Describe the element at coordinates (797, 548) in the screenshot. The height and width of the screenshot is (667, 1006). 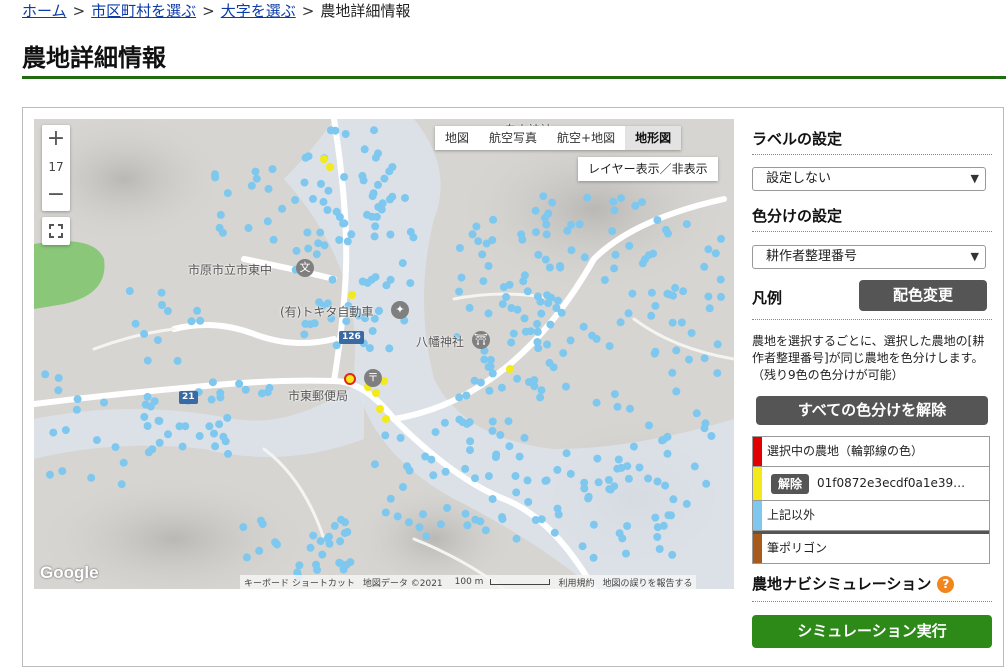
I see `legend-label: 筆ポリゴン` at that location.